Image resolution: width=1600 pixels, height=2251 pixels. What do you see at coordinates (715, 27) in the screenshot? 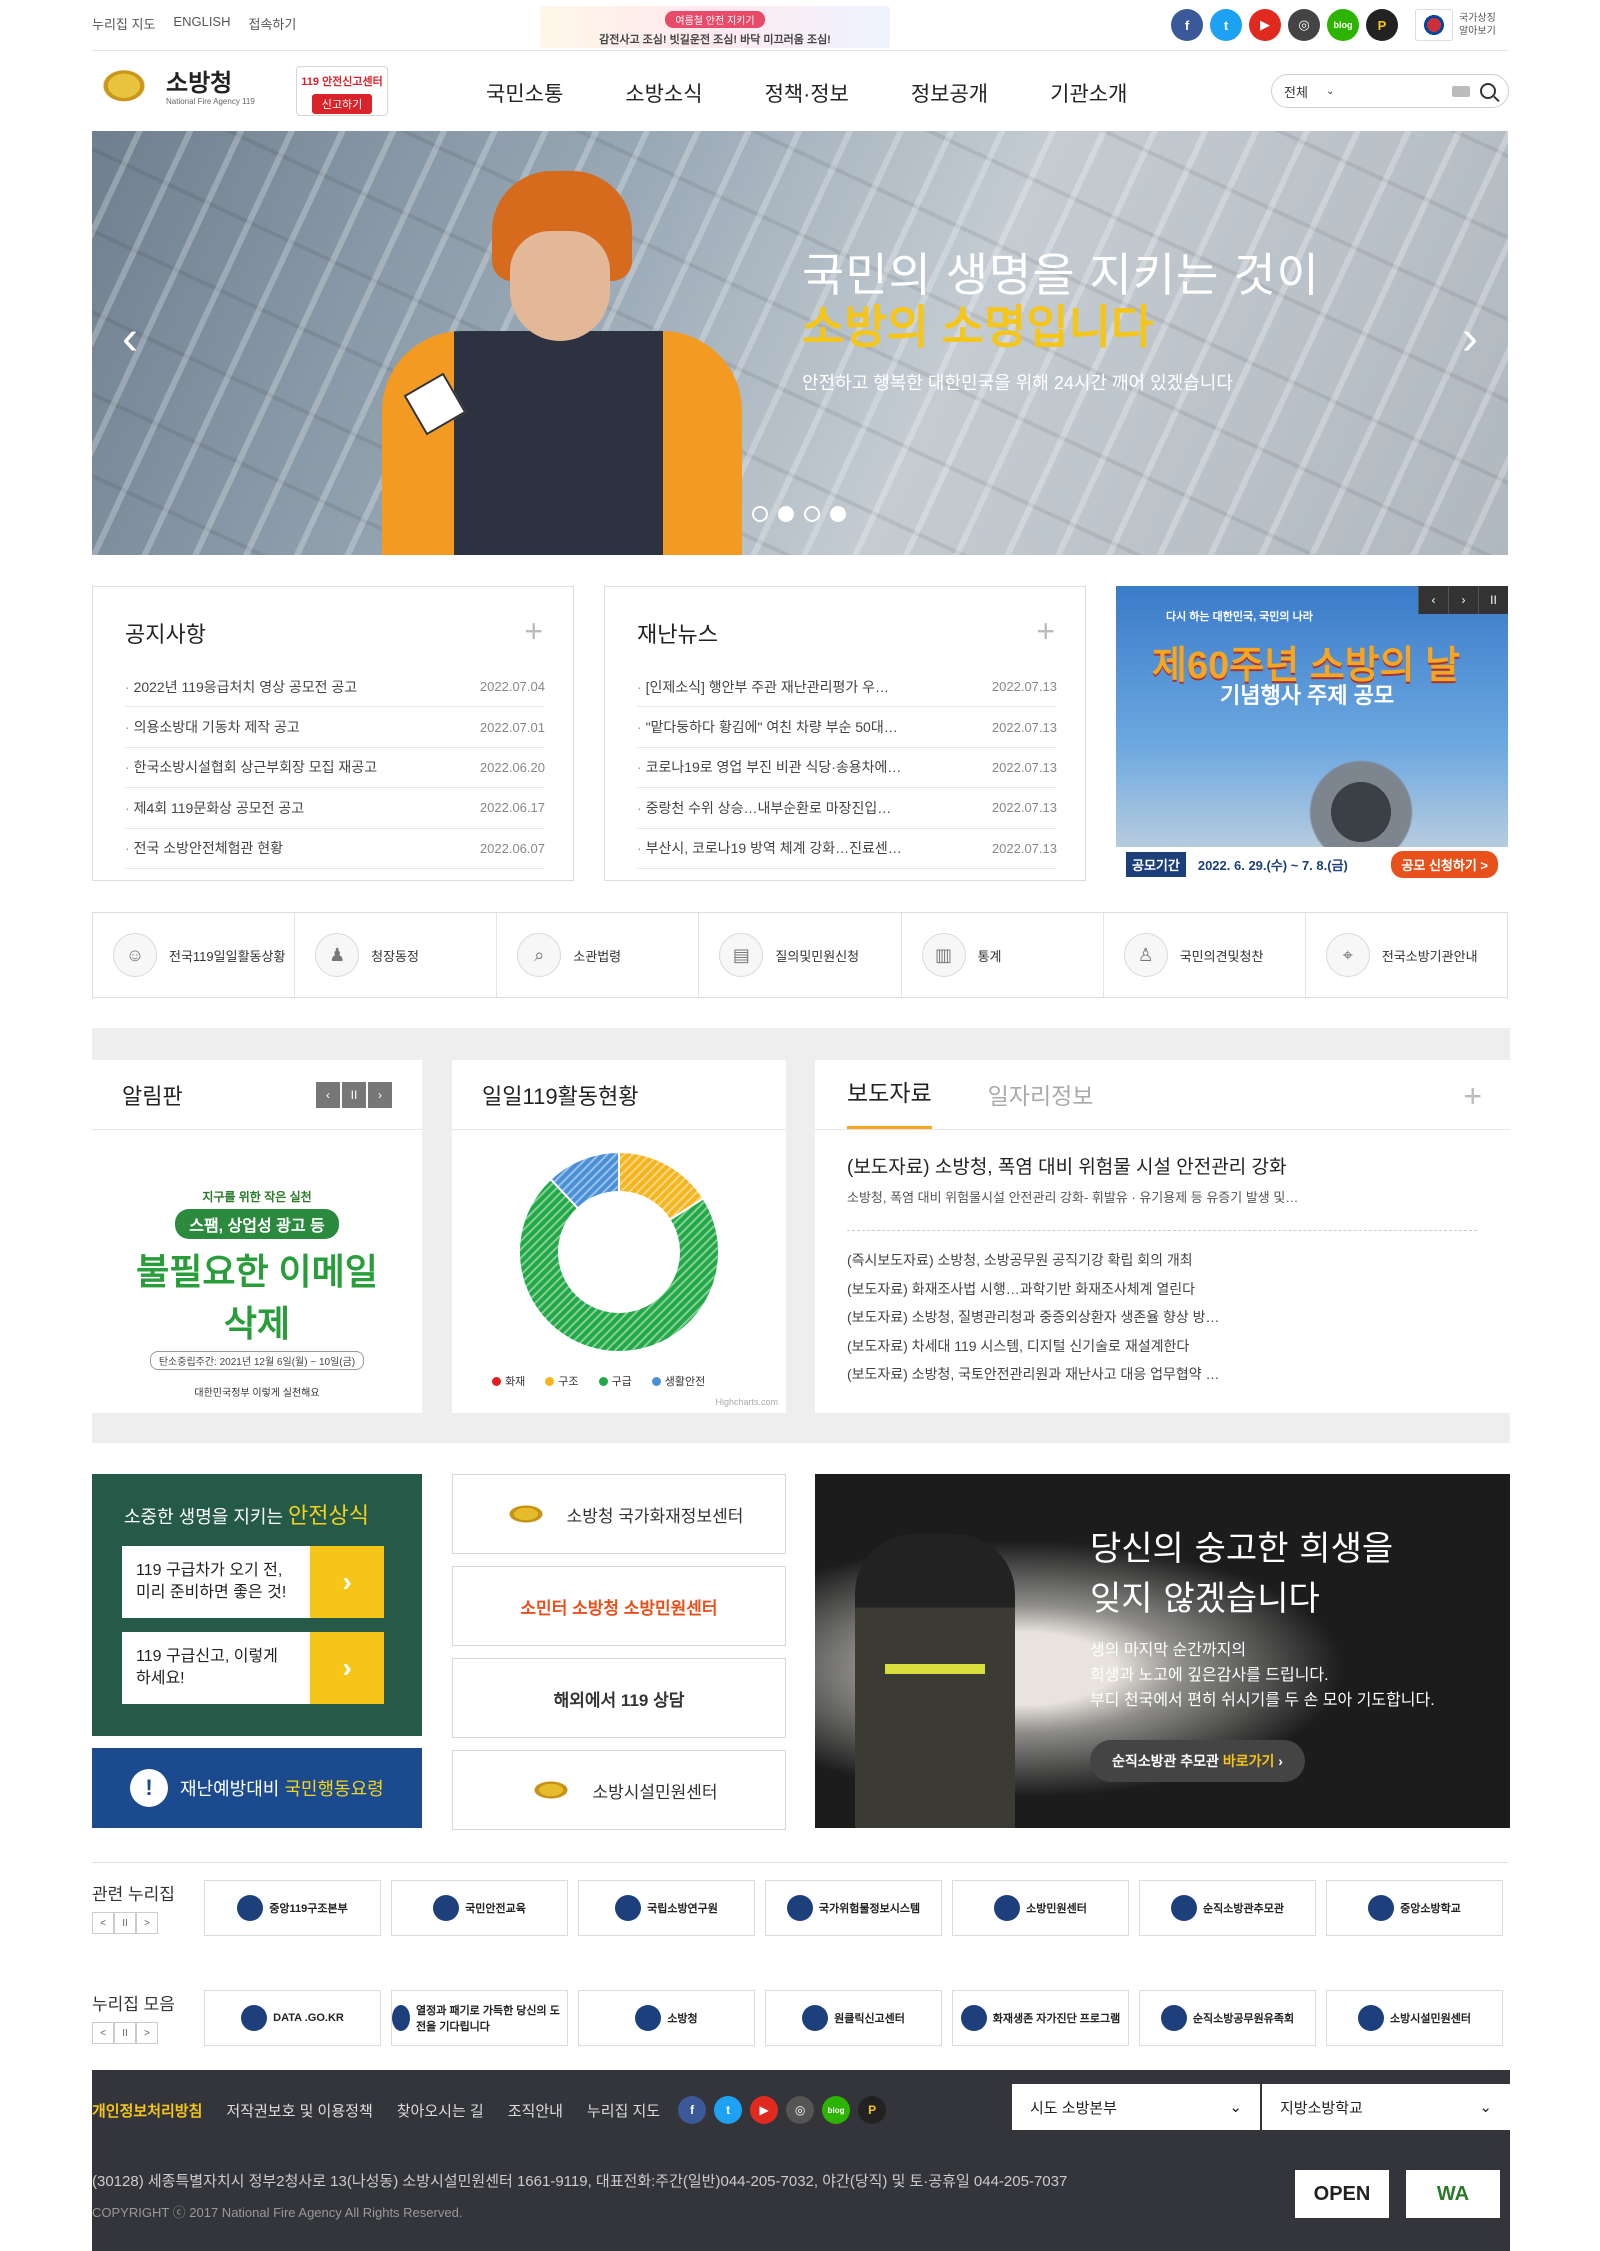
I see `summer-safety-banner: 여름철 안전 지키기 감전사고 조심! 빗길운전 조심! 바닥 미끄러움 조심!` at bounding box center [715, 27].